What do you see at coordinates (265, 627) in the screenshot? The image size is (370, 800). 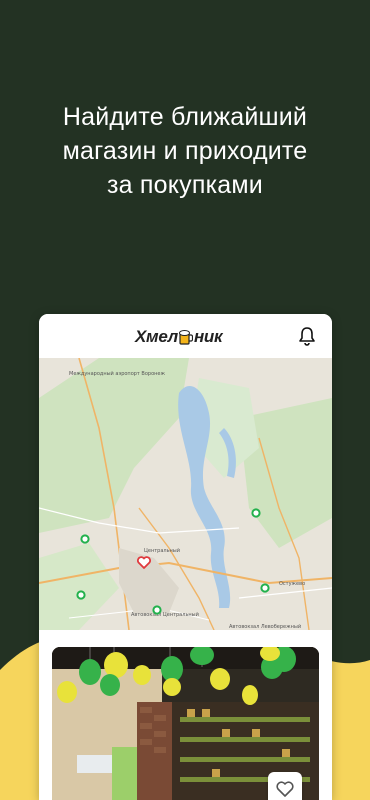 I see `map-label-bus-station-2: Автовокзал Левобережный` at bounding box center [265, 627].